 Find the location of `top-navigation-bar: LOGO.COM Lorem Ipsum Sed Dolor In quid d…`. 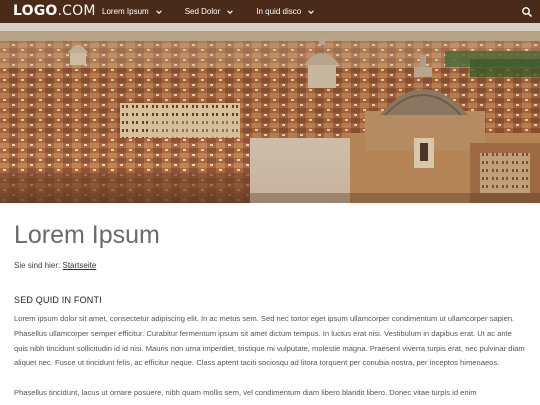

top-navigation-bar: LOGO.COM Lorem Ipsum Sed Dolor In quid d… is located at coordinates (270, 11).